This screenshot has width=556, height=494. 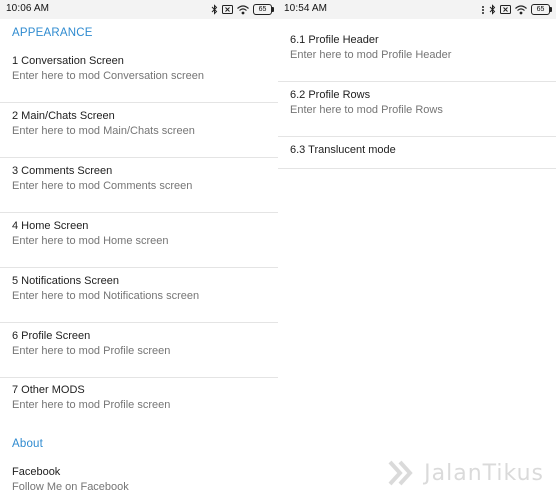 I want to click on item-title: Facebook, so click(x=36, y=472).